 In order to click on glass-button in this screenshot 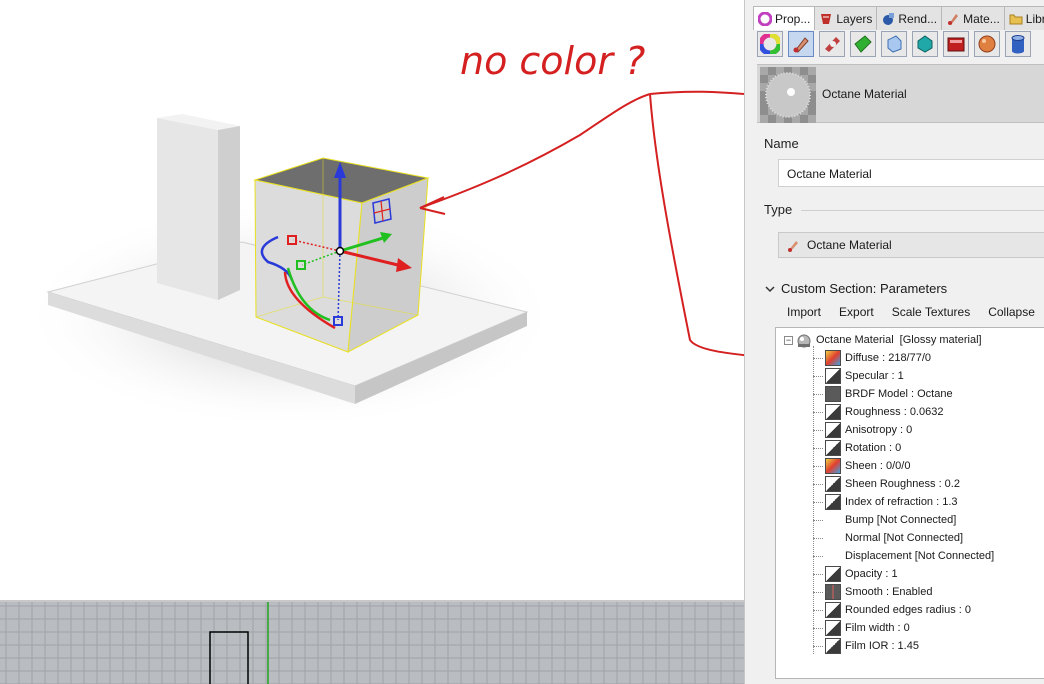, I will do `click(894, 44)`.